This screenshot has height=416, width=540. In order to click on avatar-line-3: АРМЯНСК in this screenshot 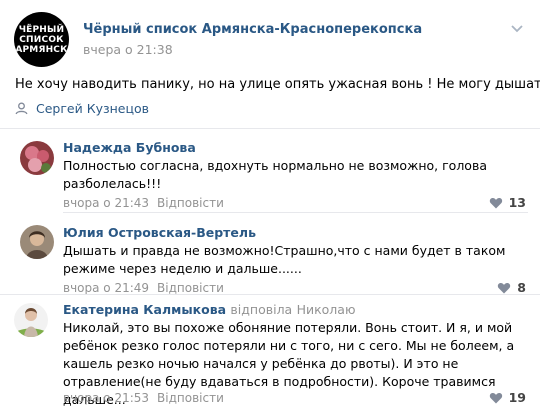, I will do `click(41, 49)`.